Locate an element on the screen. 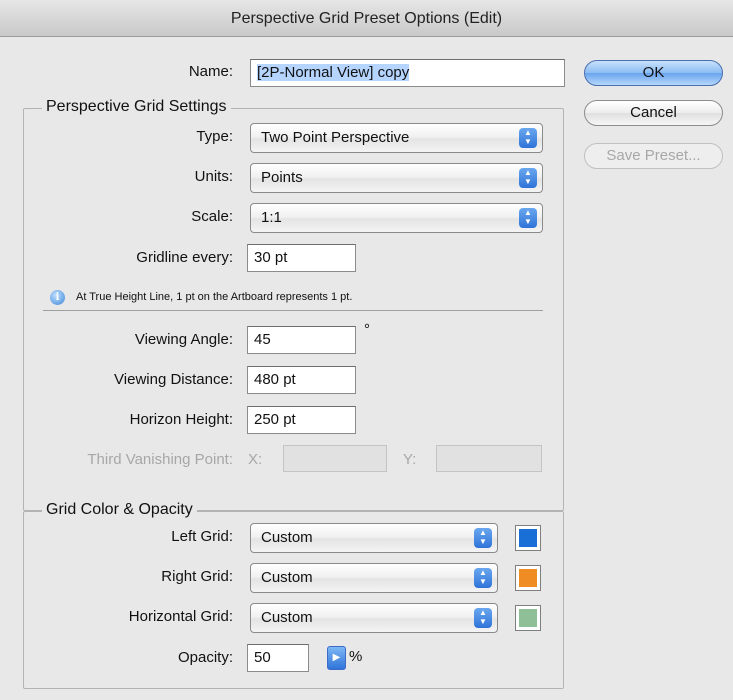 The height and width of the screenshot is (700, 733). right-grid-label: Right Grid: is located at coordinates (197, 576).